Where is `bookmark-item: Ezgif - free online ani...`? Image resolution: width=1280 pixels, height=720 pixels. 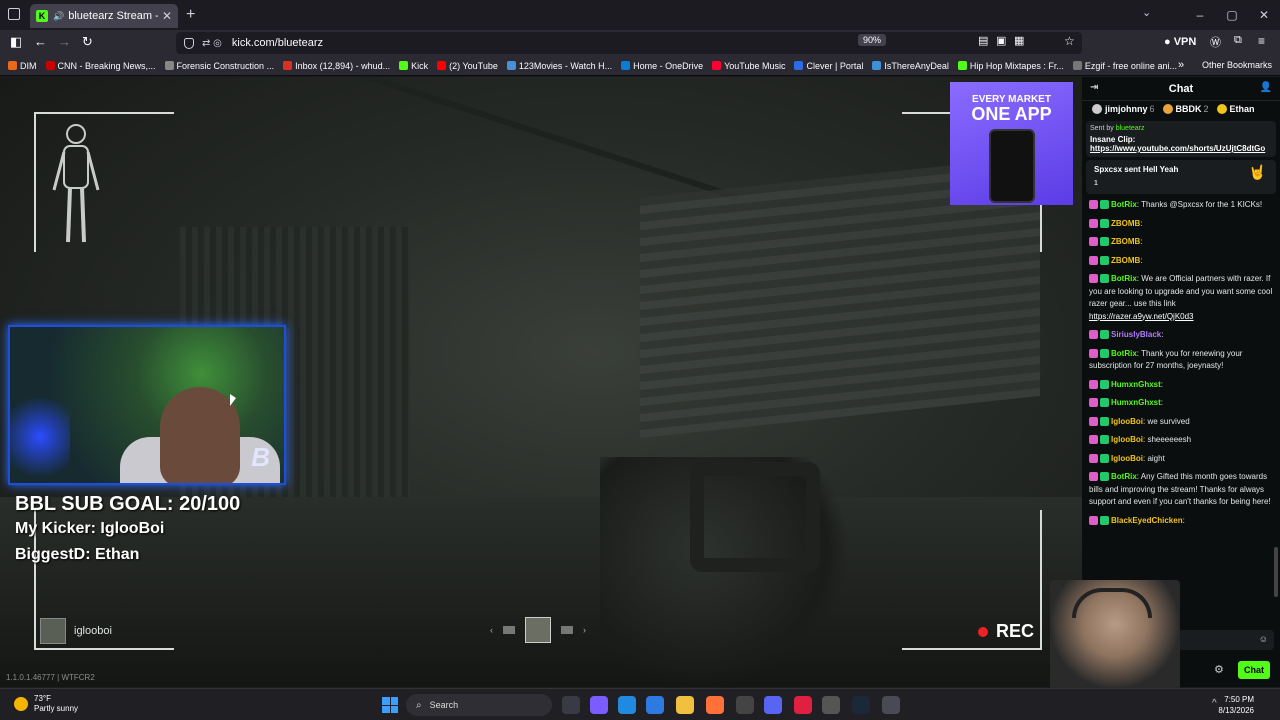
bookmark-item: Ezgif - free online ani... is located at coordinates (1124, 66).